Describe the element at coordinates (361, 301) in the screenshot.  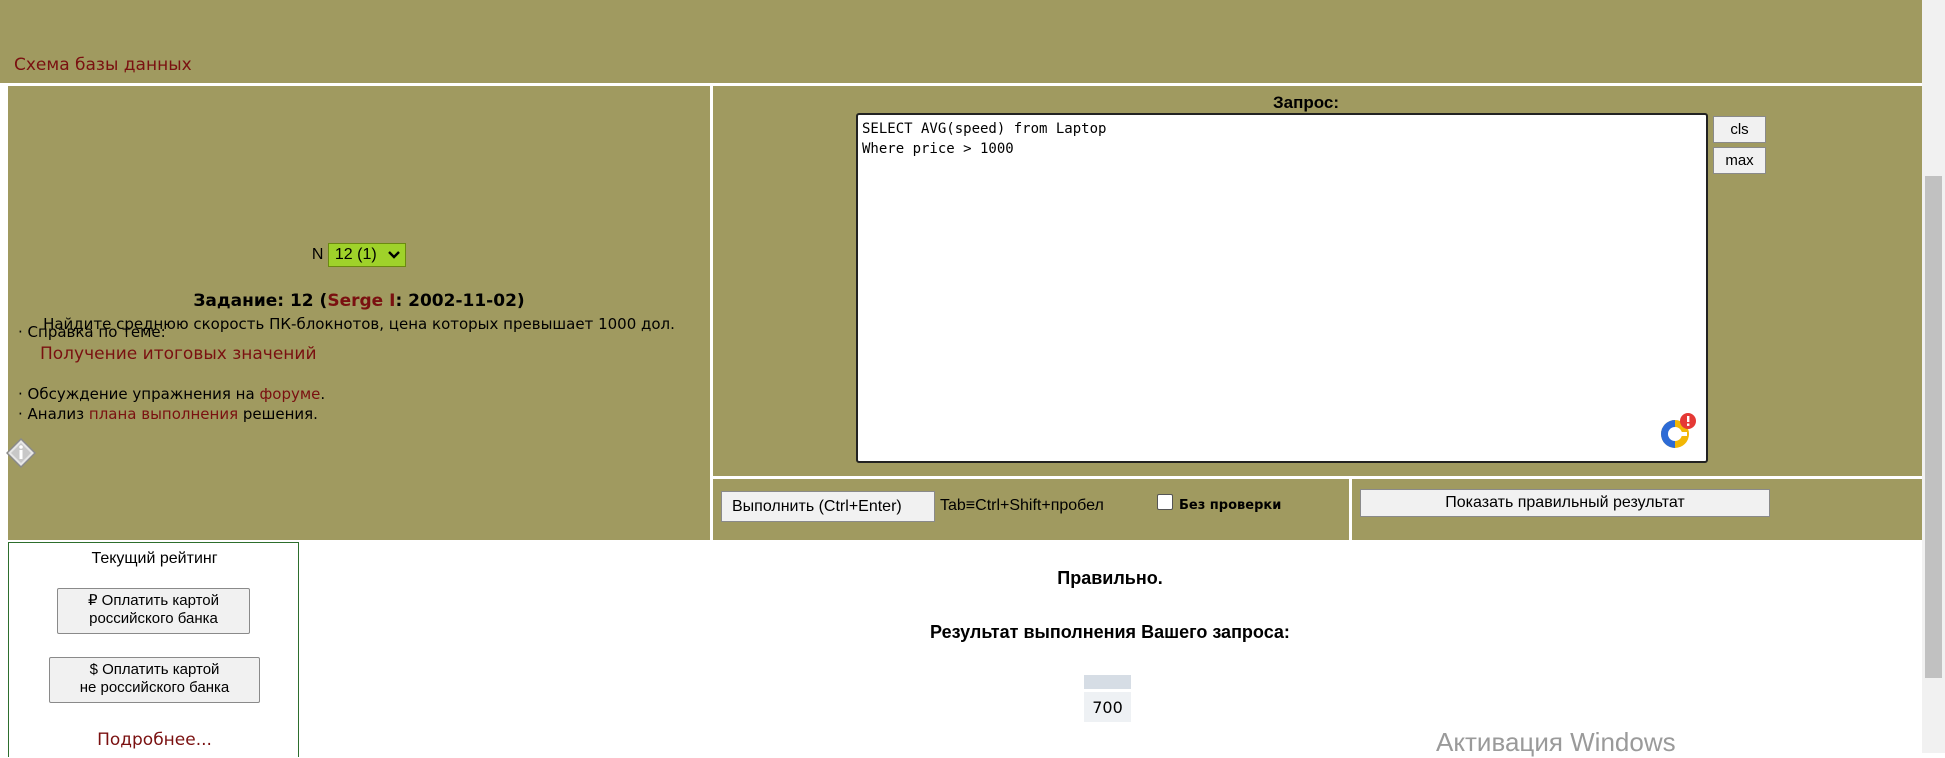
I see `task-author: Serge I` at that location.